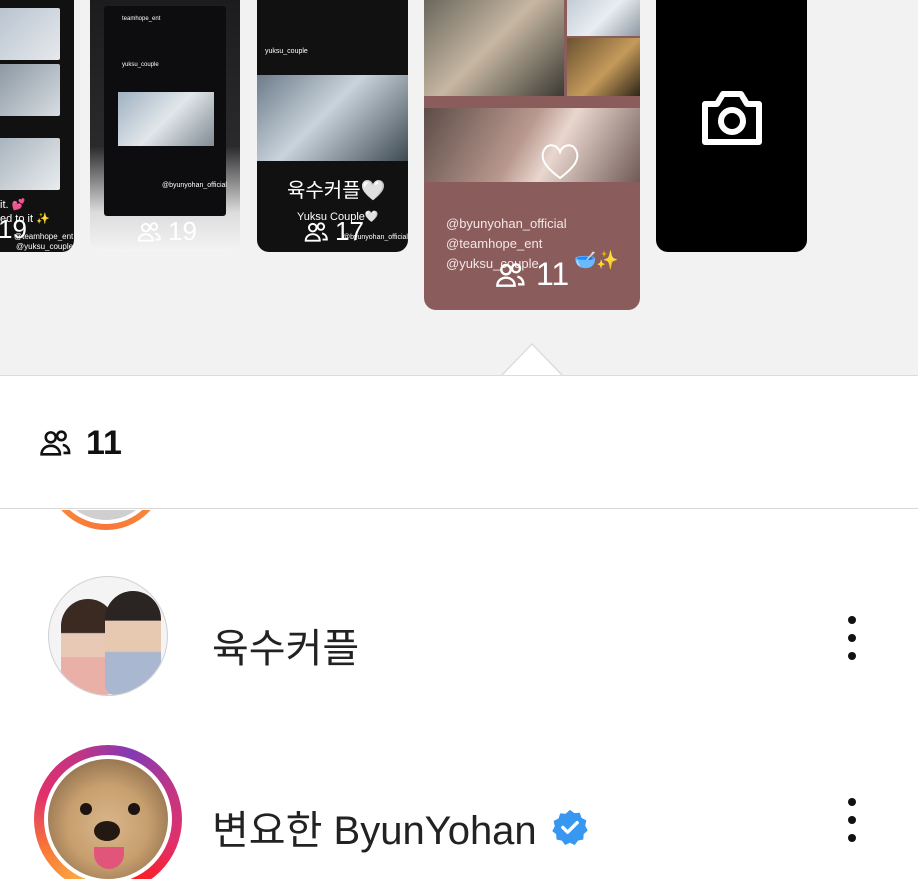 The image size is (918, 879). I want to click on story-caption: it. 💕, so click(13, 205).